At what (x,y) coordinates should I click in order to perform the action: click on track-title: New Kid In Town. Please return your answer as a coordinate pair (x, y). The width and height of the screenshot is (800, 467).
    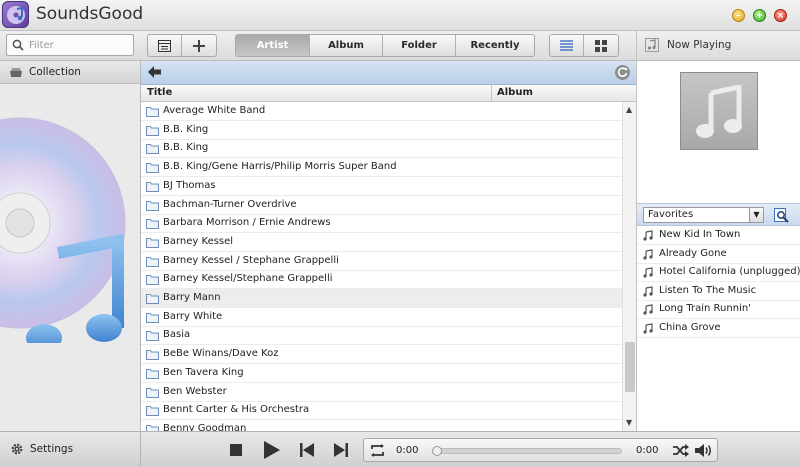
    Looking at the image, I should click on (700, 234).